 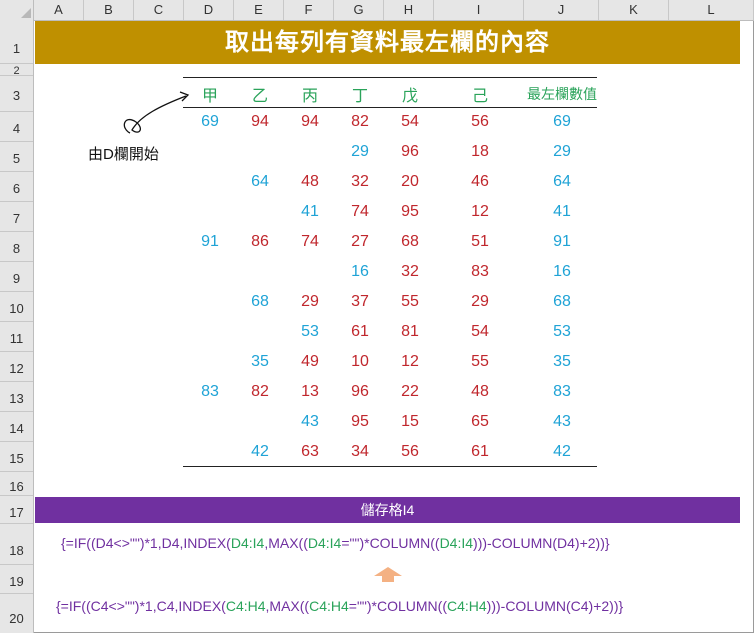 What do you see at coordinates (17, 10) in the screenshot?
I see `select-all-corner` at bounding box center [17, 10].